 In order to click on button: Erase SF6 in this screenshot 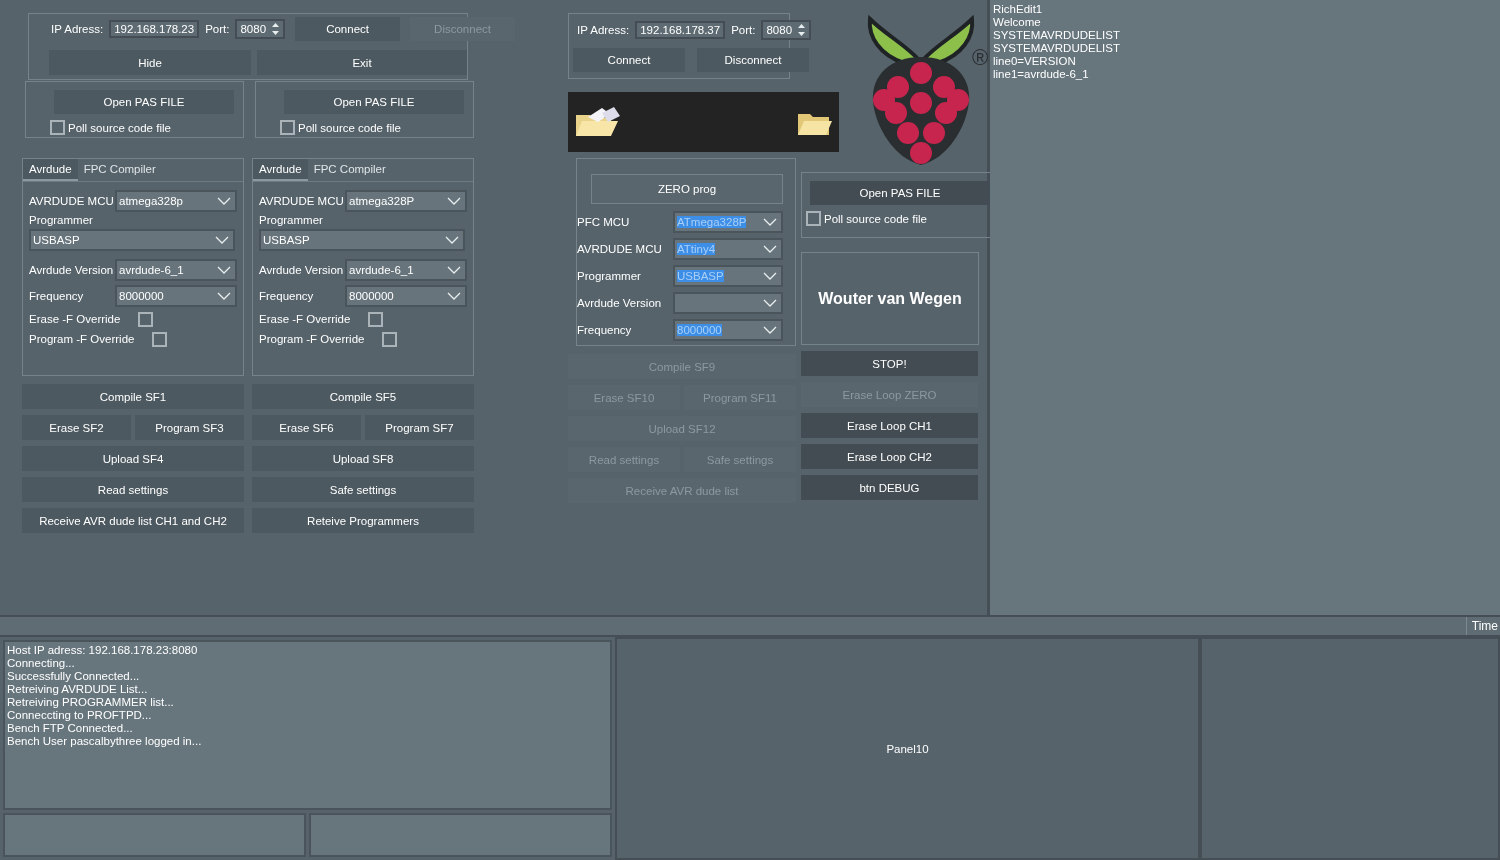, I will do `click(306, 427)`.